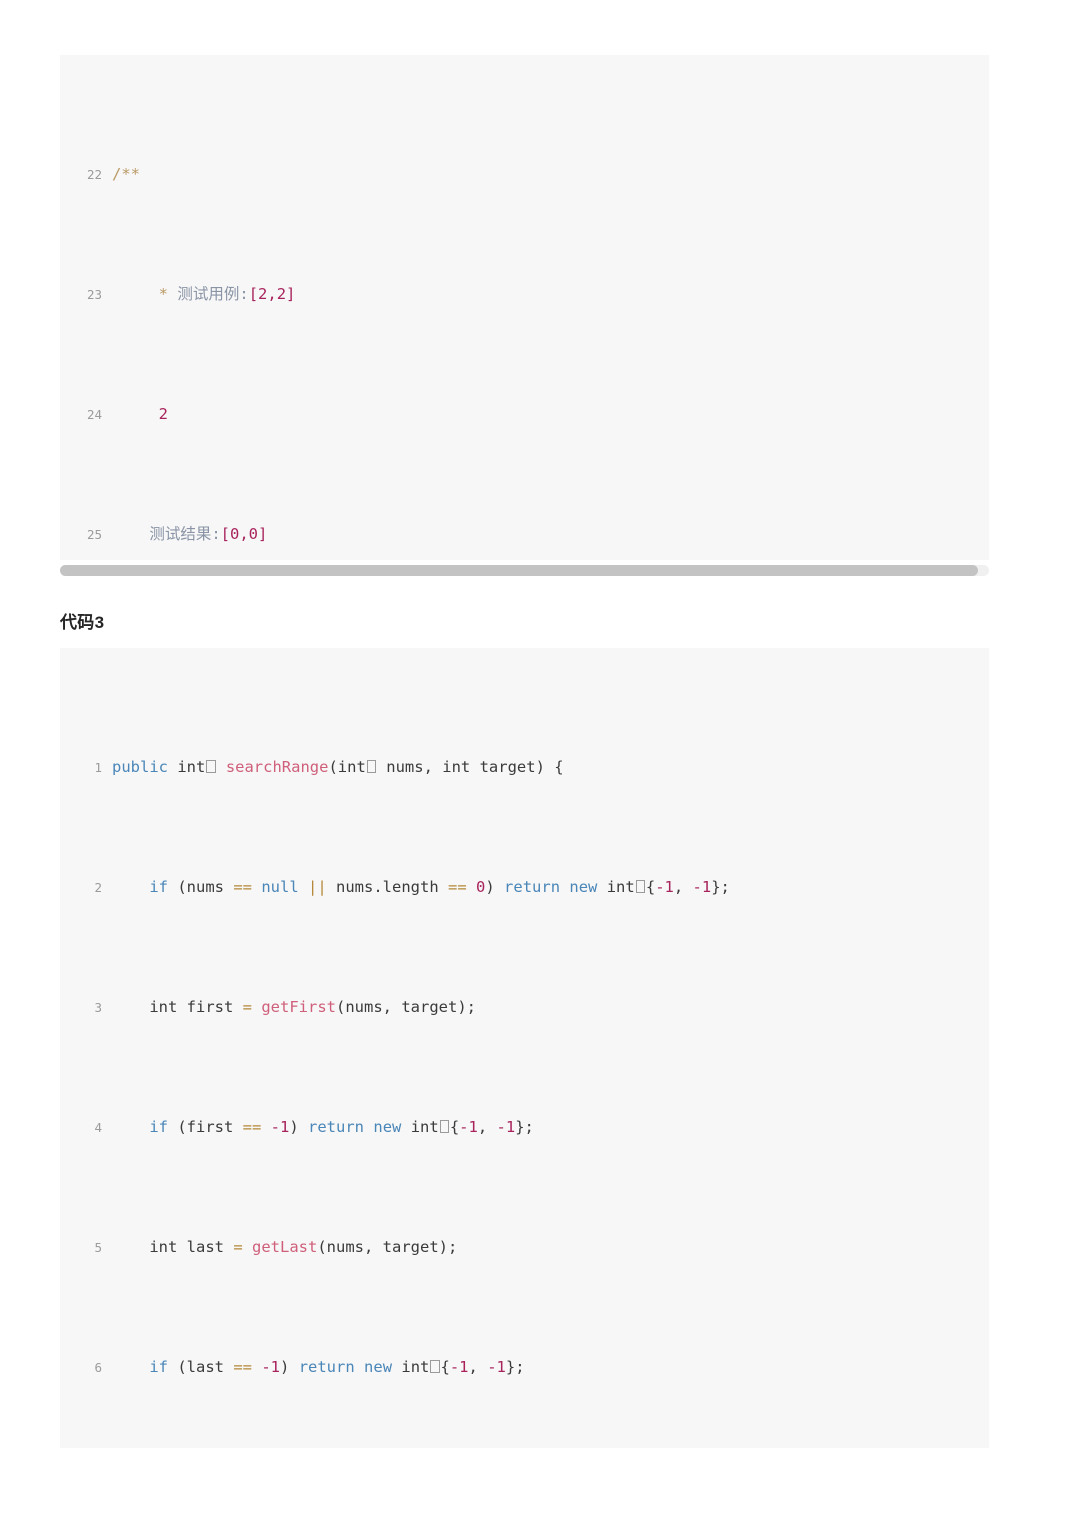 This screenshot has height=1533, width=1080. What do you see at coordinates (126, 174) in the screenshot?
I see `token-javadoc-open: /**` at bounding box center [126, 174].